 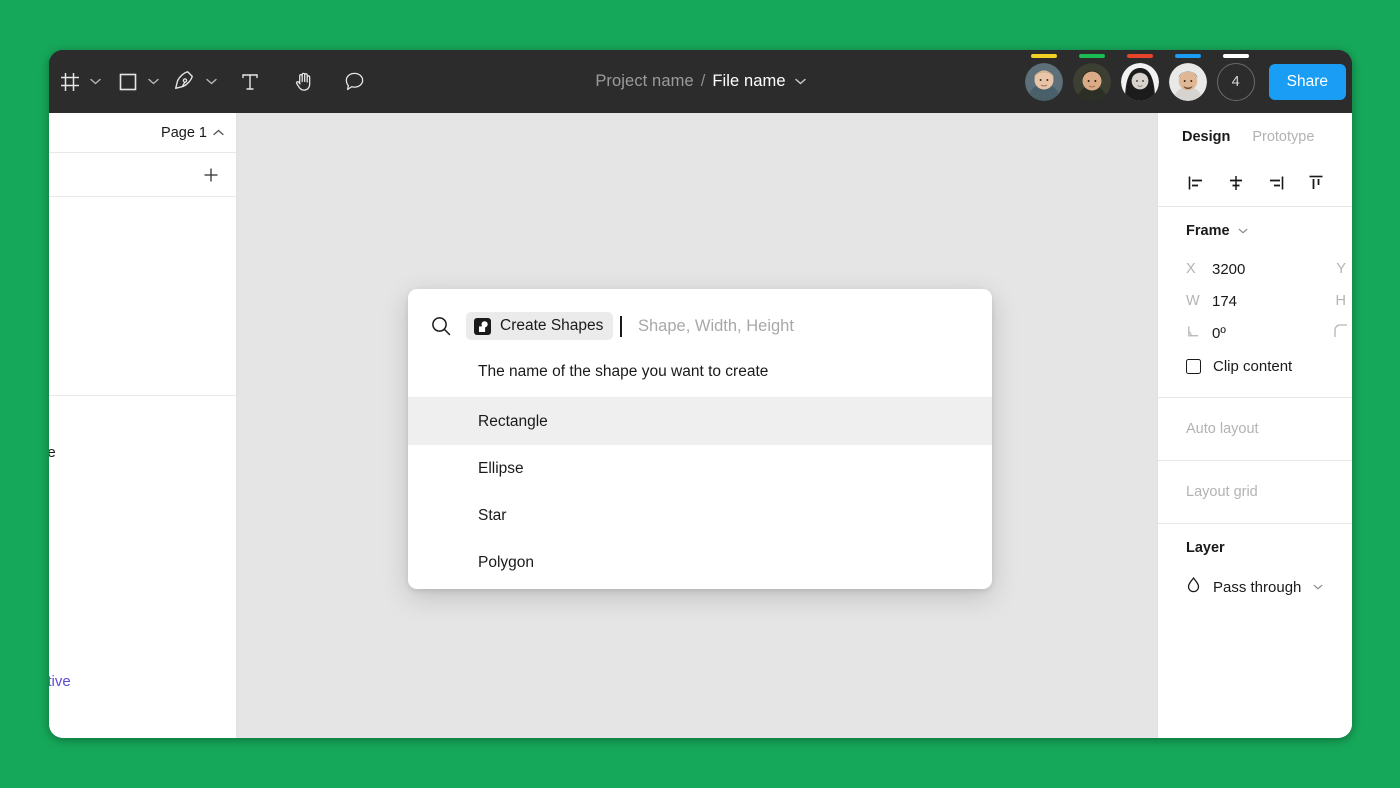 What do you see at coordinates (644, 81) in the screenshot?
I see `project-name: Project name` at bounding box center [644, 81].